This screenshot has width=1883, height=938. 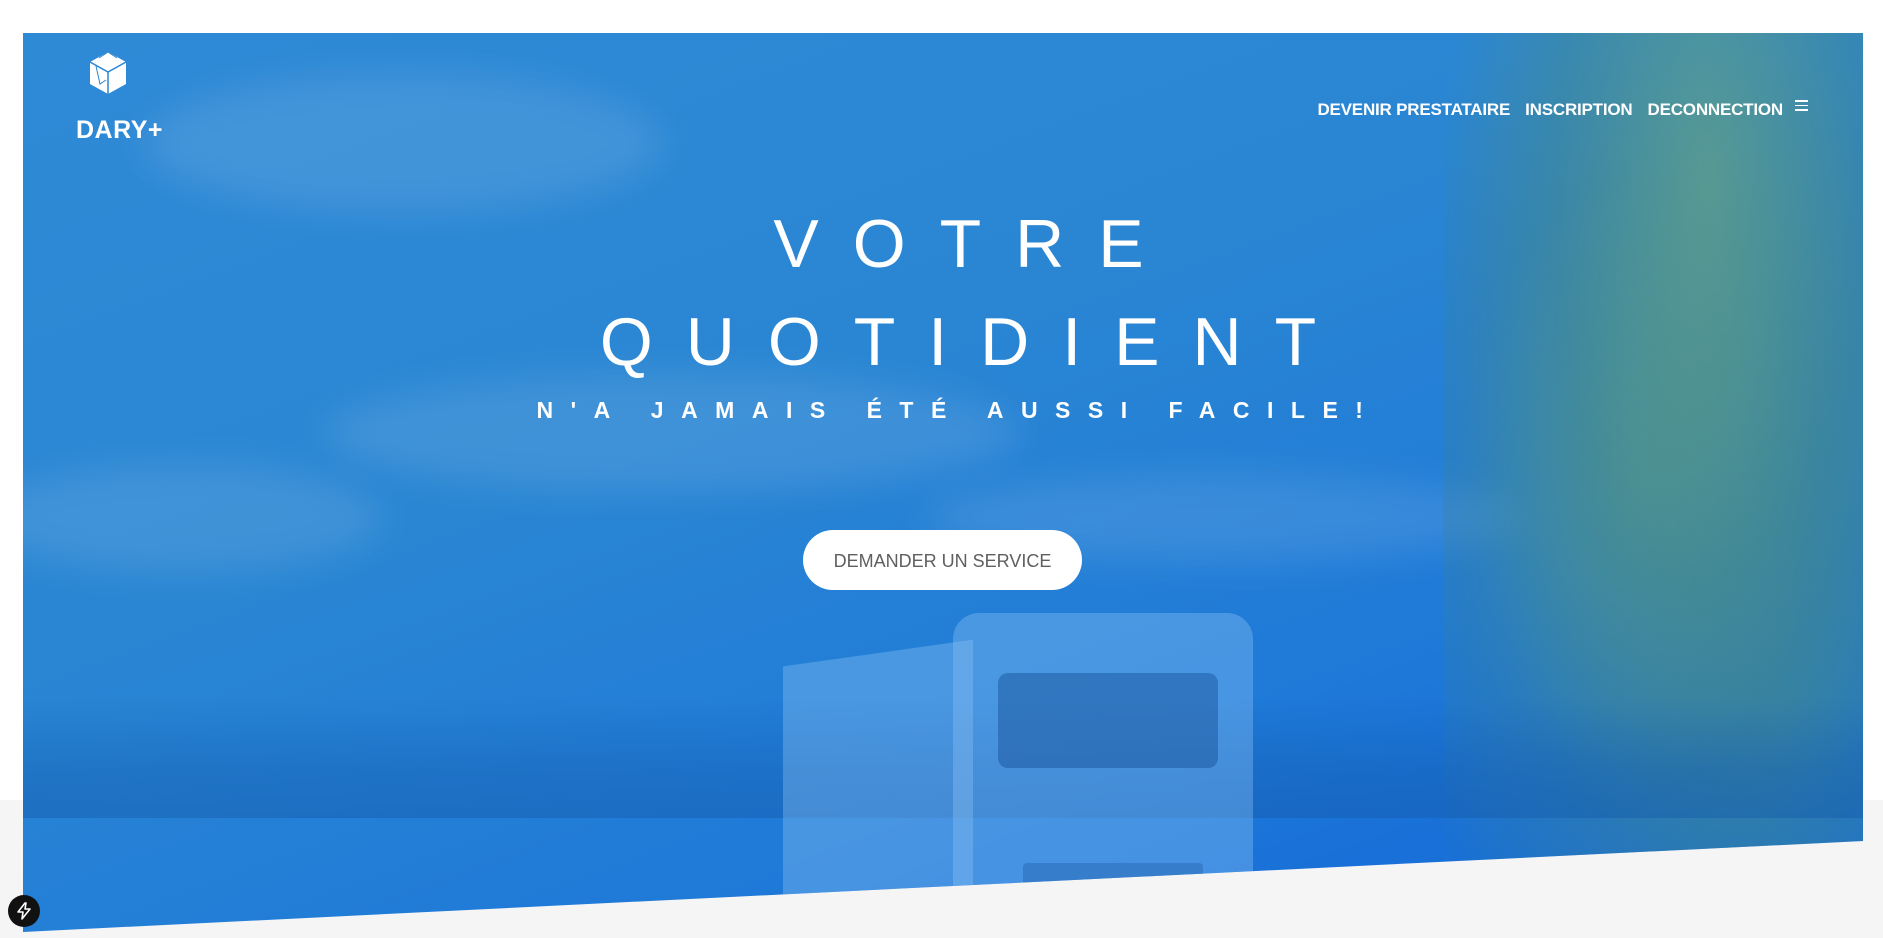 What do you see at coordinates (1801, 105) in the screenshot?
I see `hamburger-icon` at bounding box center [1801, 105].